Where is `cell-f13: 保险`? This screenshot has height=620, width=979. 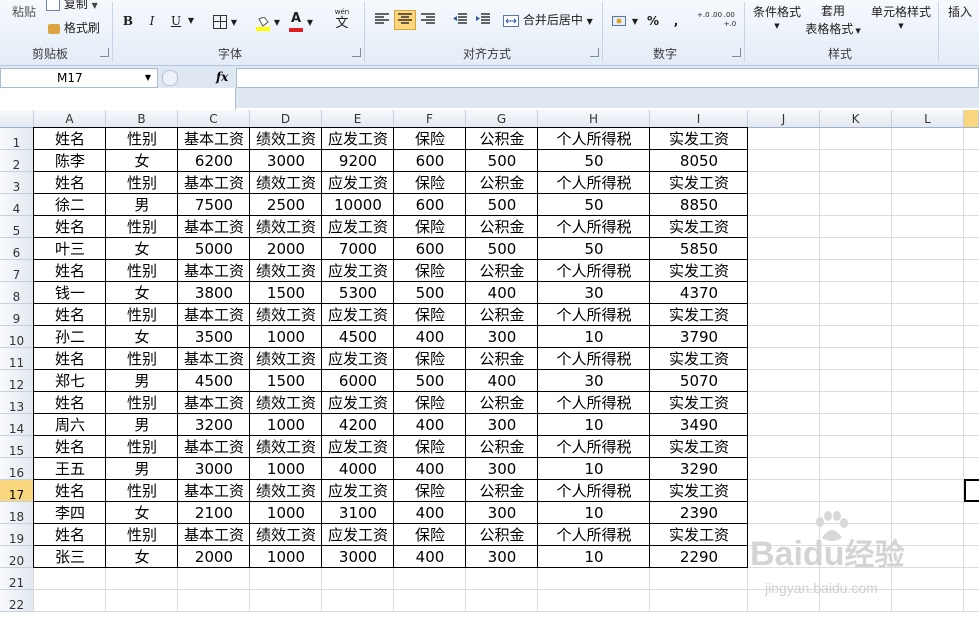
cell-f13: 保险 is located at coordinates (430, 403).